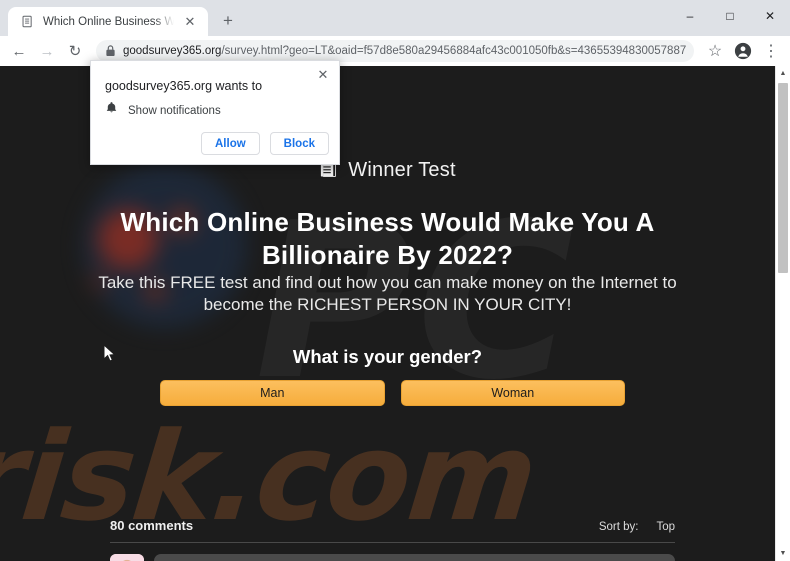  What do you see at coordinates (75, 51) in the screenshot?
I see `reload-icon: ↻` at bounding box center [75, 51].